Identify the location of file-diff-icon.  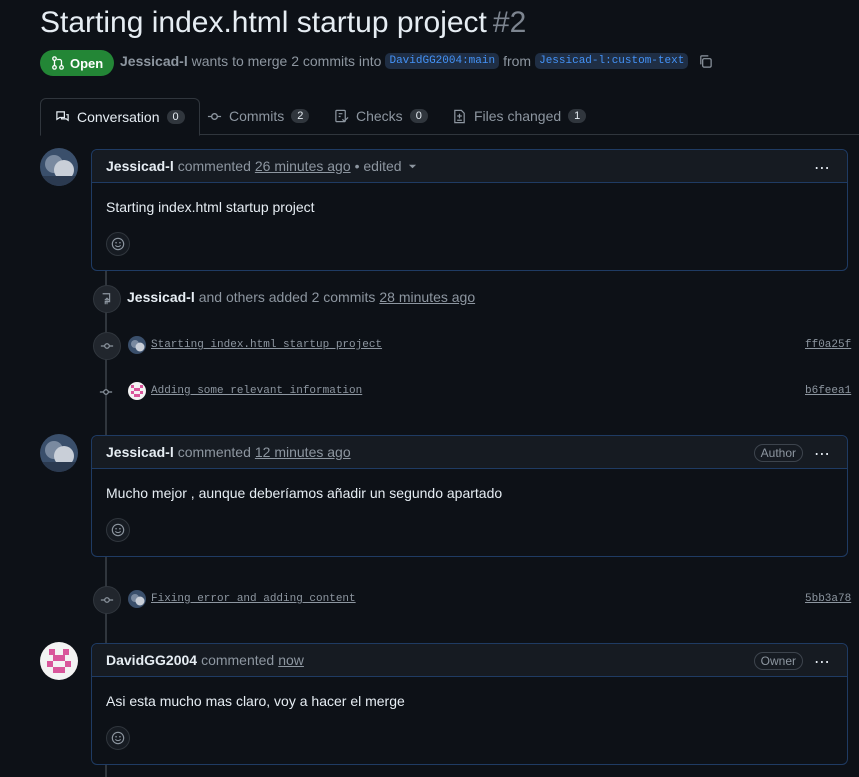
(459, 116).